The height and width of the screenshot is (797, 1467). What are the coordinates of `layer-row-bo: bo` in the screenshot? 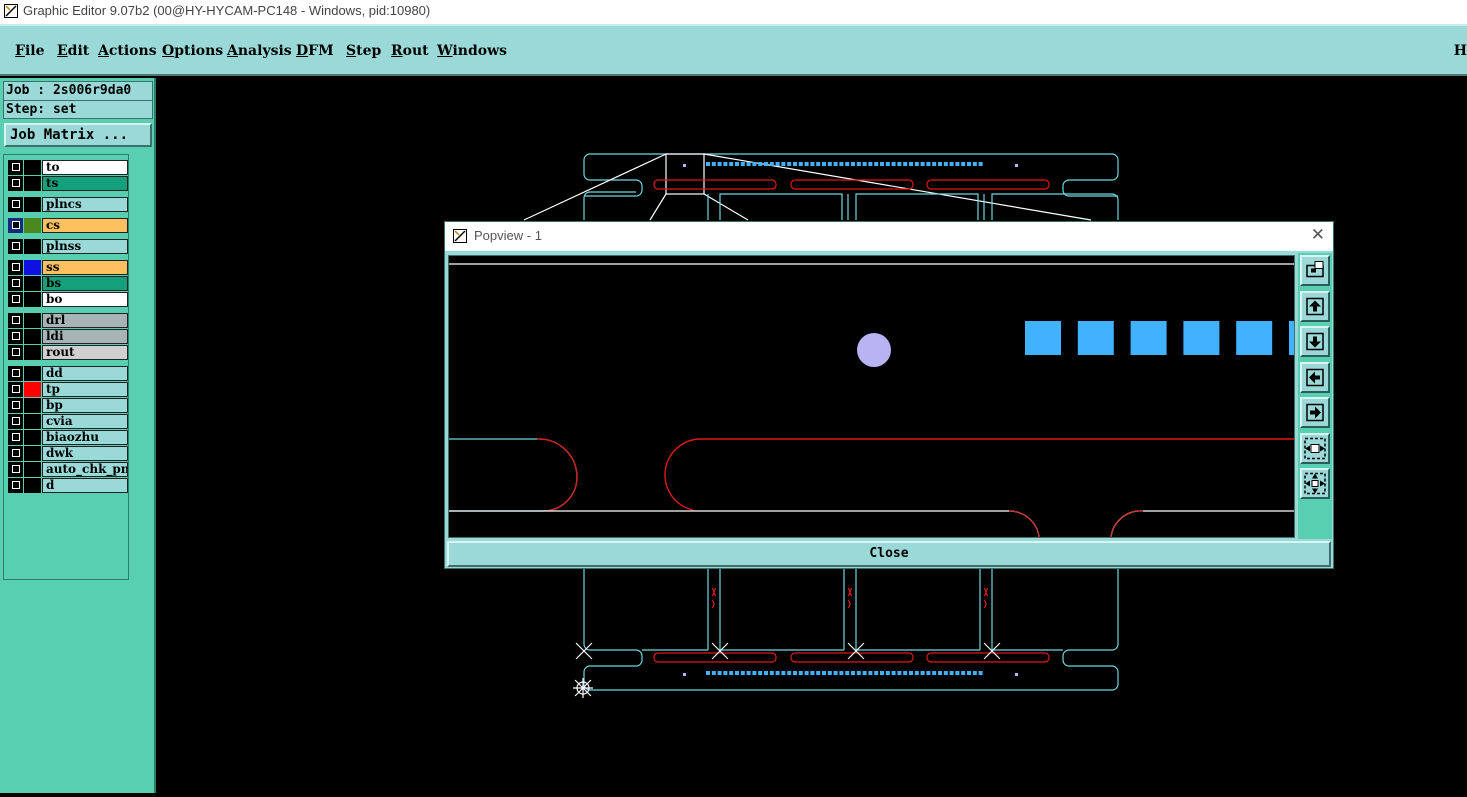 It's located at (68, 299).